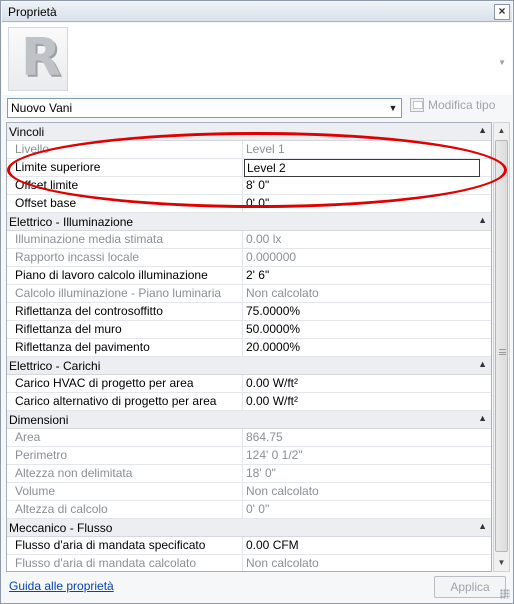  I want to click on property-group-header: Dimensioni ▲, so click(249, 420).